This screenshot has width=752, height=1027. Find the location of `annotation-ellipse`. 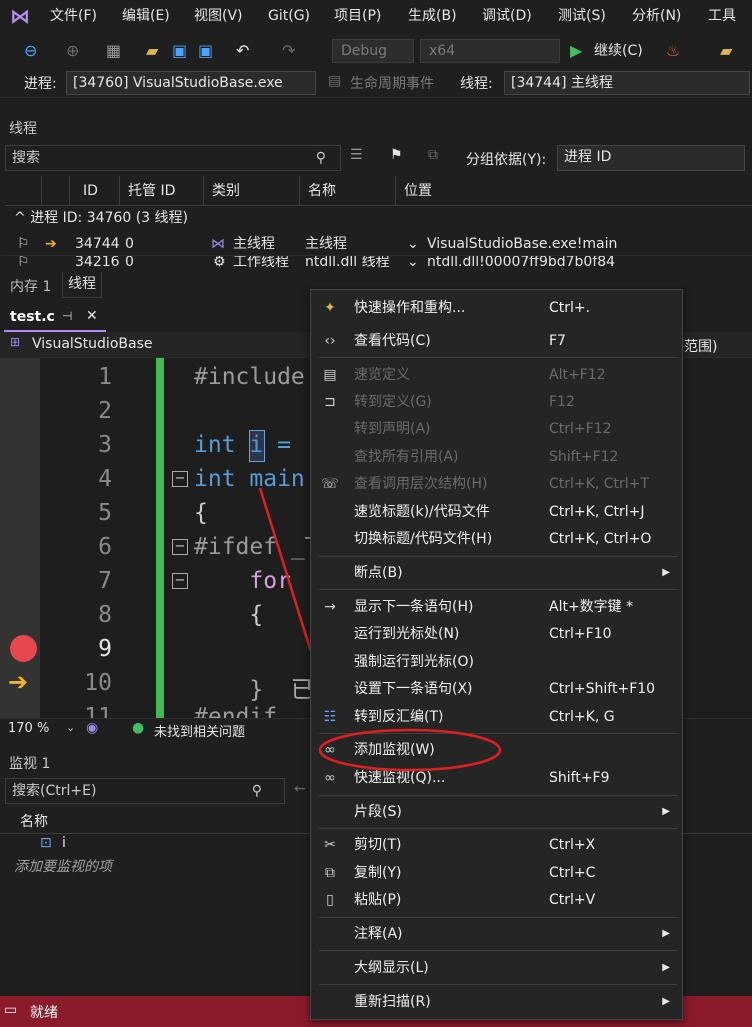

annotation-ellipse is located at coordinates (410, 750).